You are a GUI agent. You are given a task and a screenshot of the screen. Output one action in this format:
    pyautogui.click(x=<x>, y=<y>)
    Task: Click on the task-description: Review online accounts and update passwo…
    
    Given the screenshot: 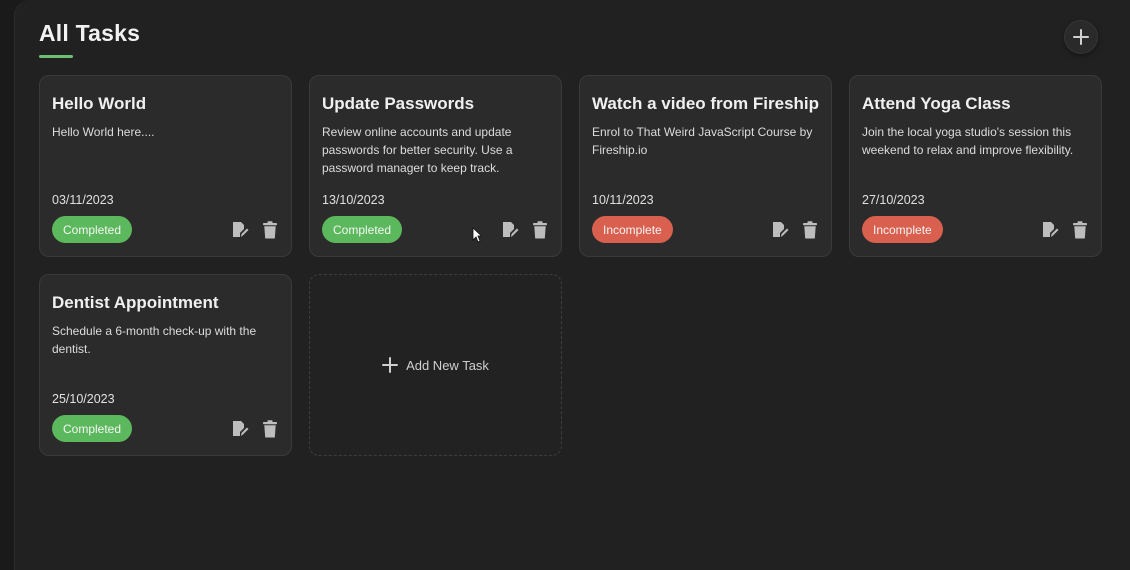 What is the action you would take?
    pyautogui.click(x=417, y=150)
    